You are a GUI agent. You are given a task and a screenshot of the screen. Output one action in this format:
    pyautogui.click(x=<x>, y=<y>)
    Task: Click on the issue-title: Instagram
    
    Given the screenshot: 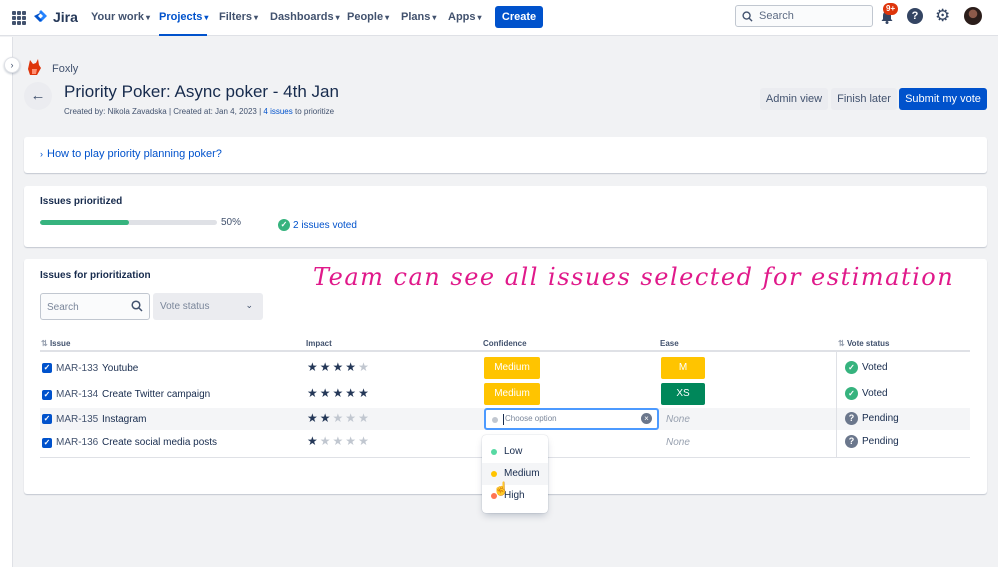 What is the action you would take?
    pyautogui.click(x=124, y=419)
    